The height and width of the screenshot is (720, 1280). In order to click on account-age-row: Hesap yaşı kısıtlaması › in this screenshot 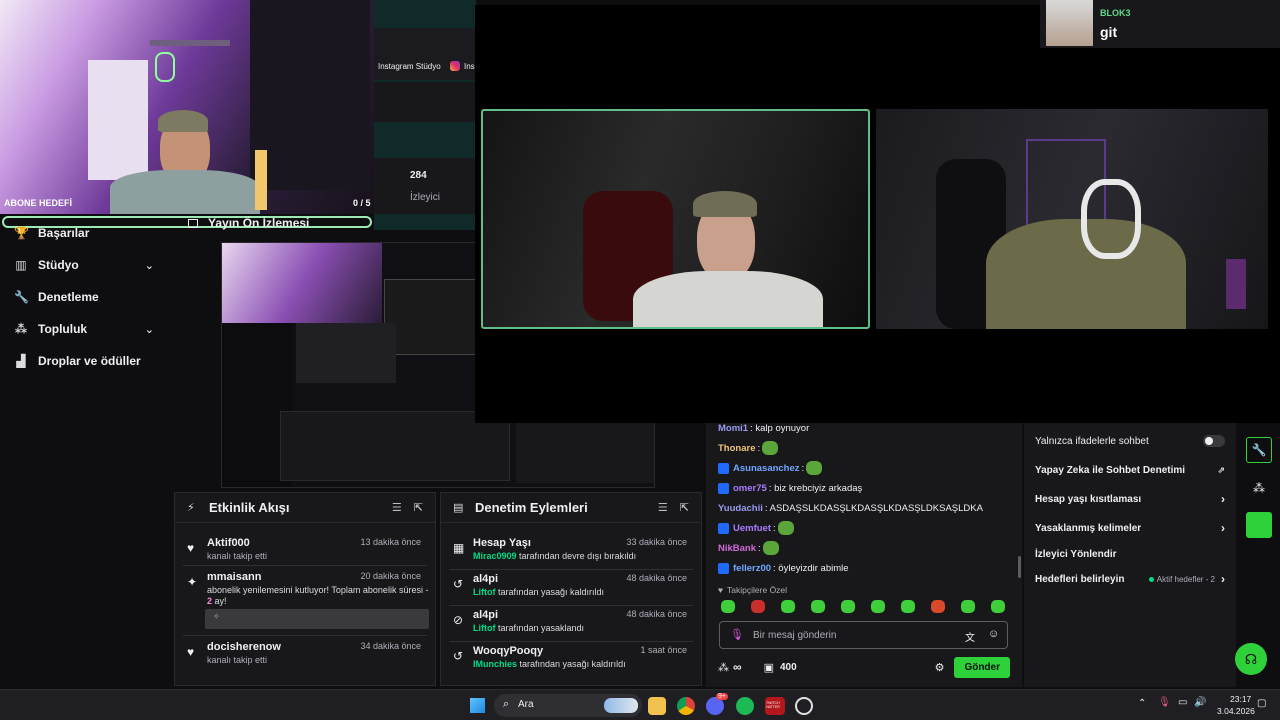, I will do `click(1130, 499)`.